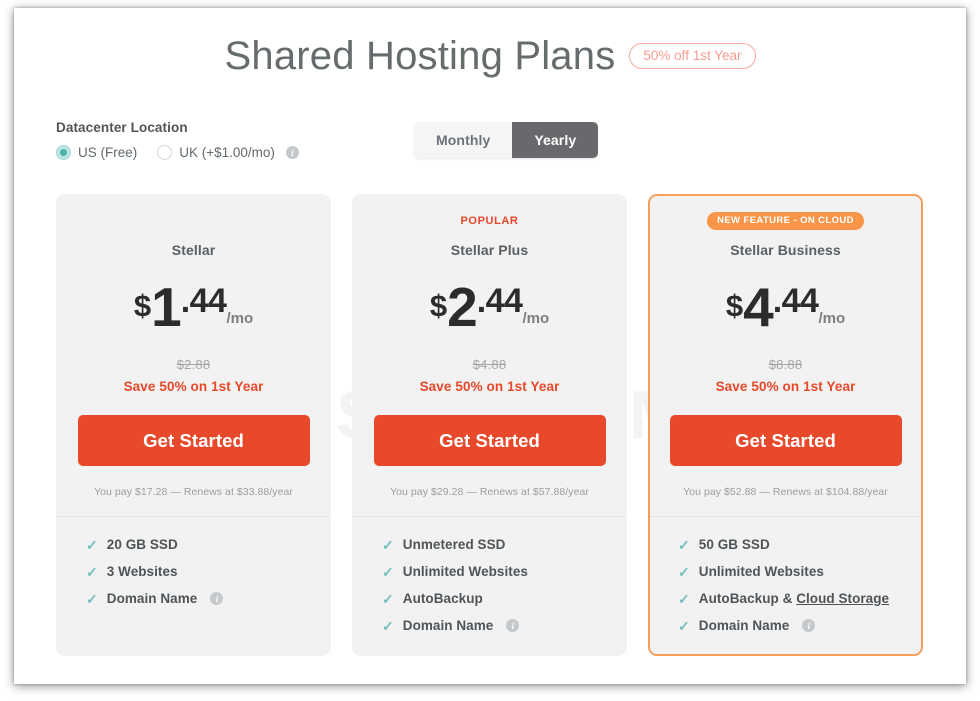 The width and height of the screenshot is (980, 701). Describe the element at coordinates (193, 561) in the screenshot. I see `feature-list: ✓ 20 GB SSD ✓ 3 Websites ✓ Domain Name i` at that location.